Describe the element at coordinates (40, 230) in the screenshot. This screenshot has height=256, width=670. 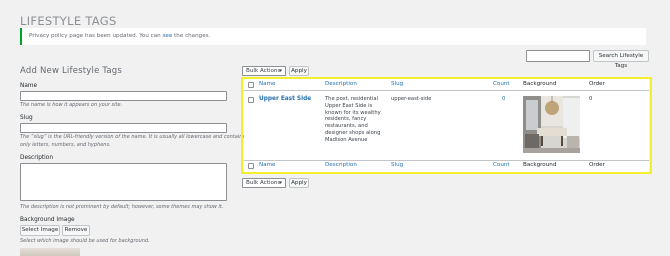
I see `select-image-button: Select Image` at that location.